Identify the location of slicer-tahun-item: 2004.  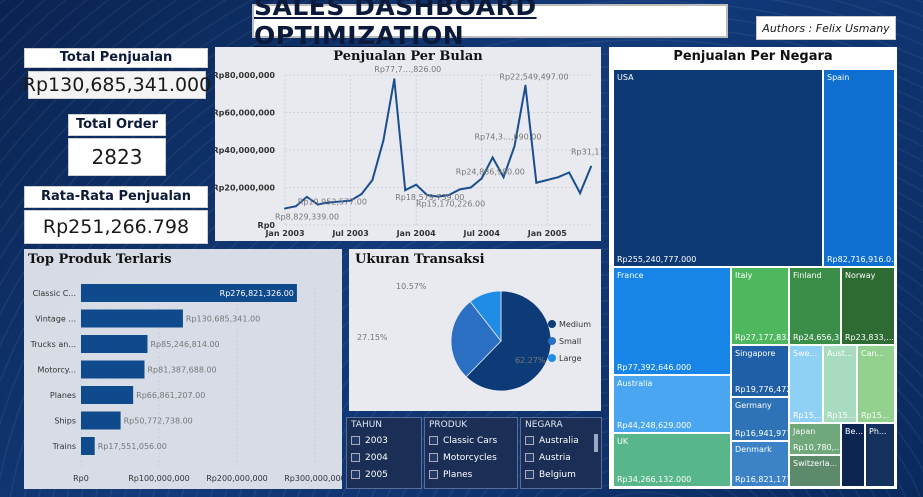
(384, 457).